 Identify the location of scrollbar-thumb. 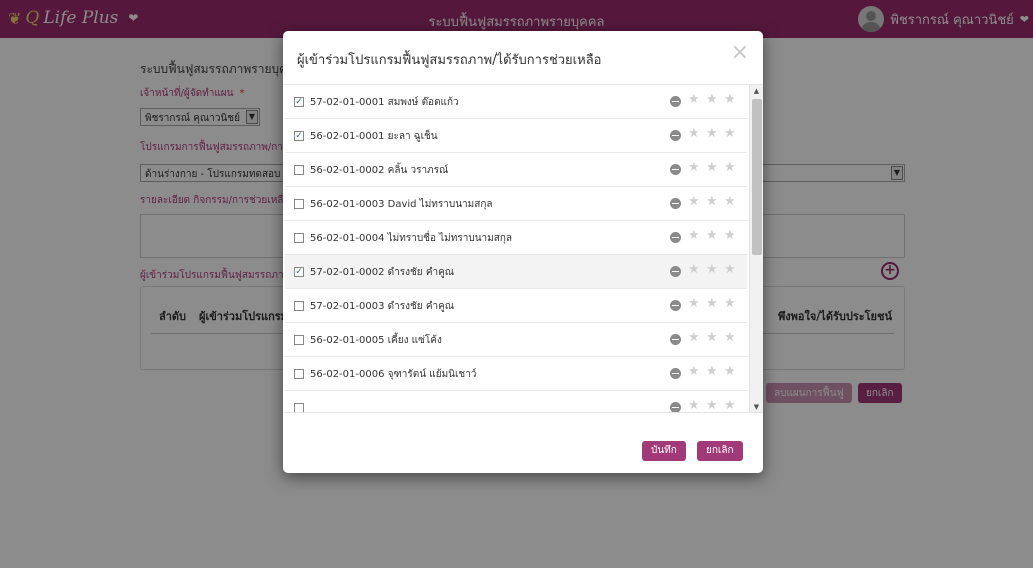
(757, 177).